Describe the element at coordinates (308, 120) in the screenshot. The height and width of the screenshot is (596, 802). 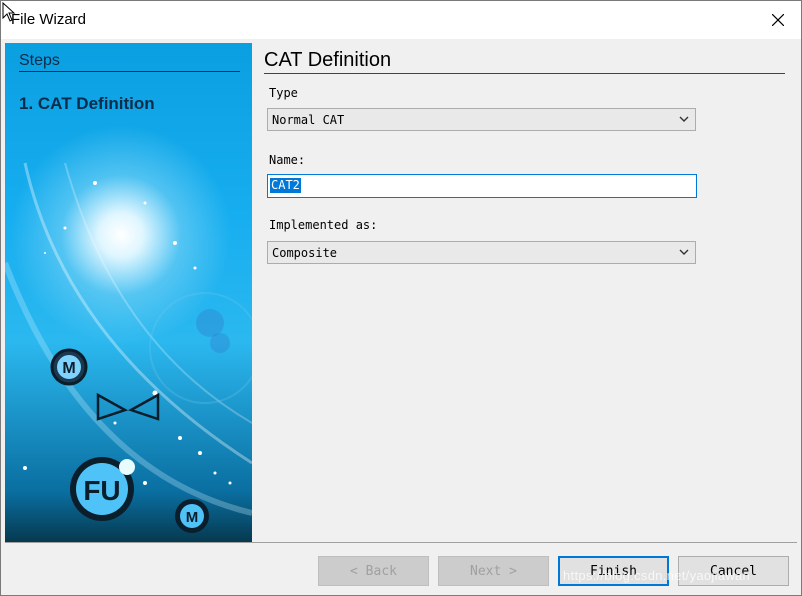
I see `type-select-value: Normal CAT` at that location.